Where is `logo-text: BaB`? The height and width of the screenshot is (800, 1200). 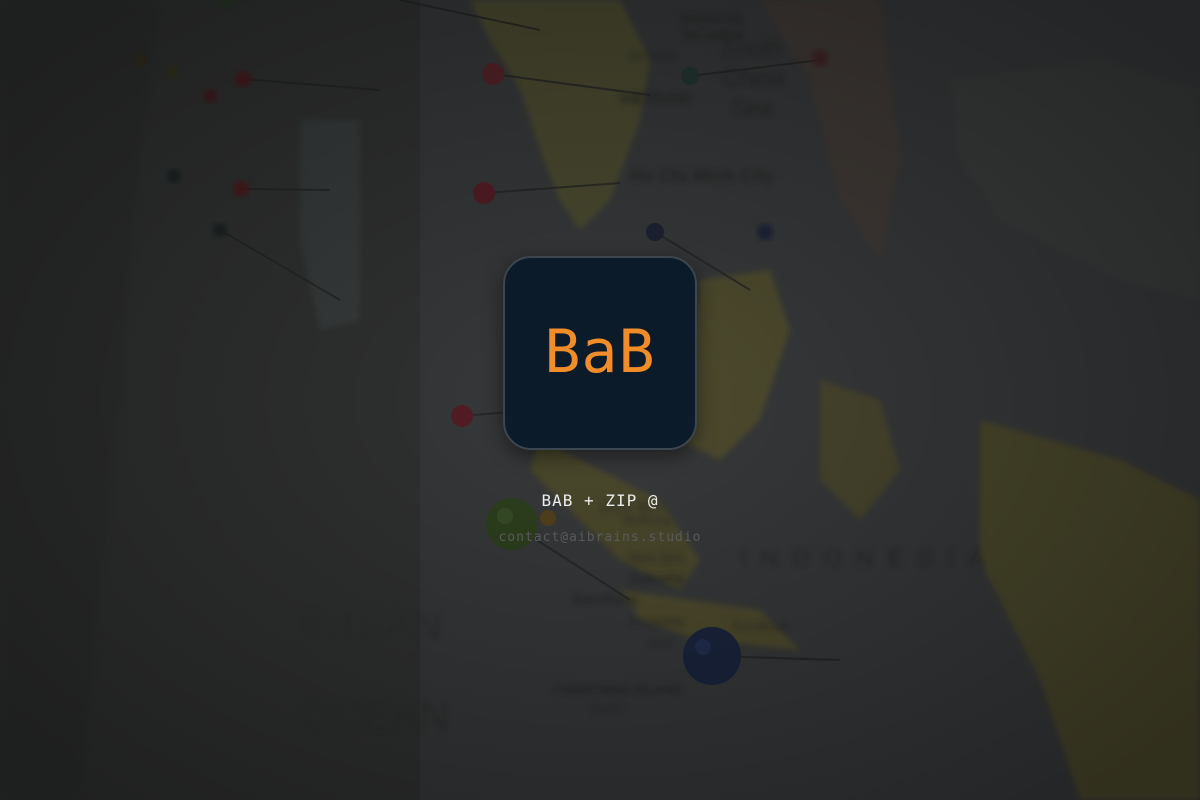
logo-text: BaB is located at coordinates (600, 352).